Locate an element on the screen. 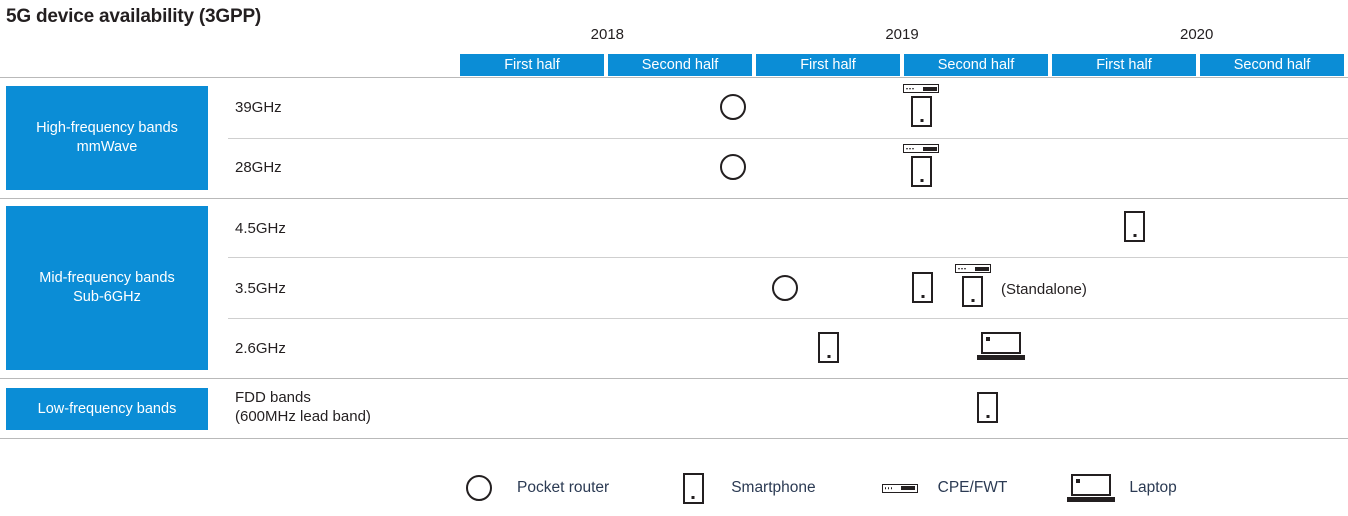 This screenshot has width=1348, height=516. band-label-fdd-bands: FDD bands (600MHz lead band) is located at coordinates (303, 407).